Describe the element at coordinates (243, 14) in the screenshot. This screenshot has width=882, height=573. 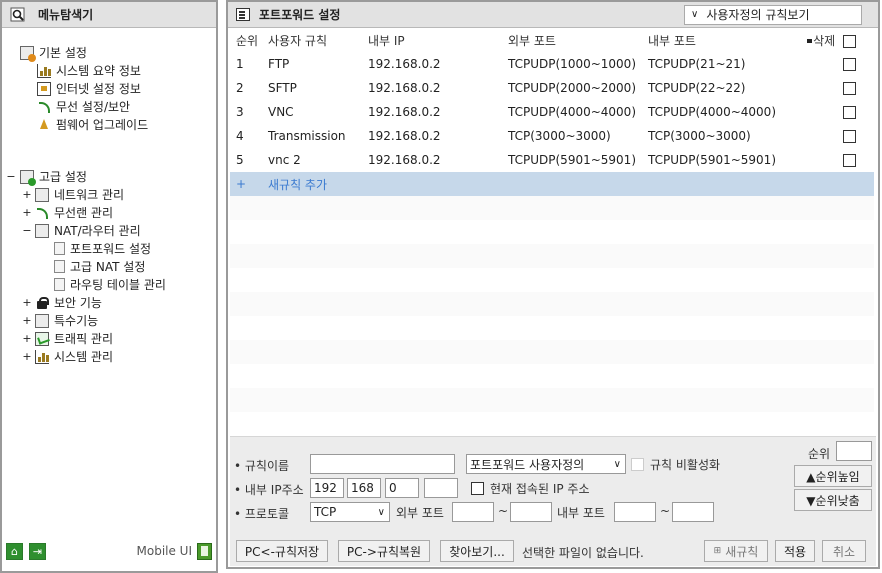
I see `list-icon` at that location.